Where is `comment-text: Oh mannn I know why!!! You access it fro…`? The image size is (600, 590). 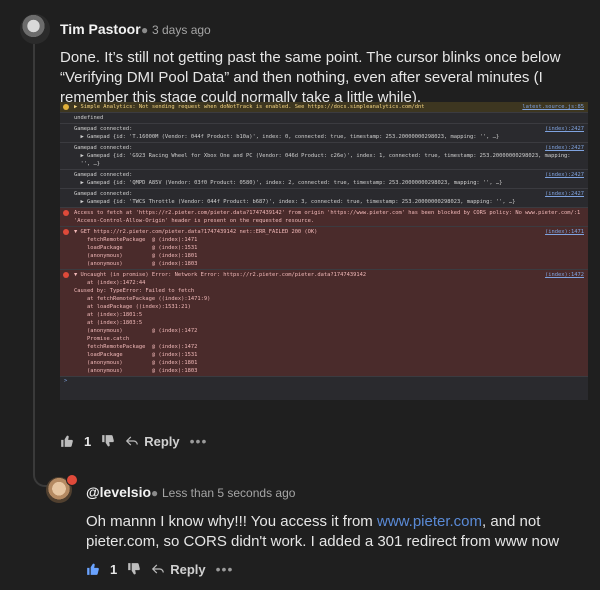 comment-text: Oh mannn I know why!!! You access it fro… is located at coordinates (336, 532).